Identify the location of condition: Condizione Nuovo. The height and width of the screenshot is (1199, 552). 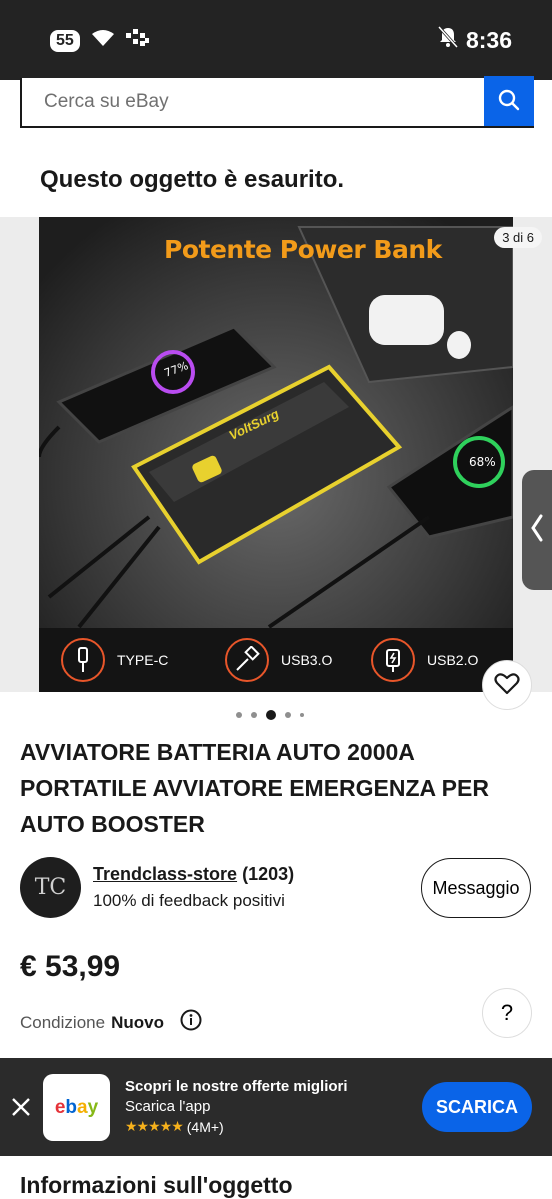
(111, 1022).